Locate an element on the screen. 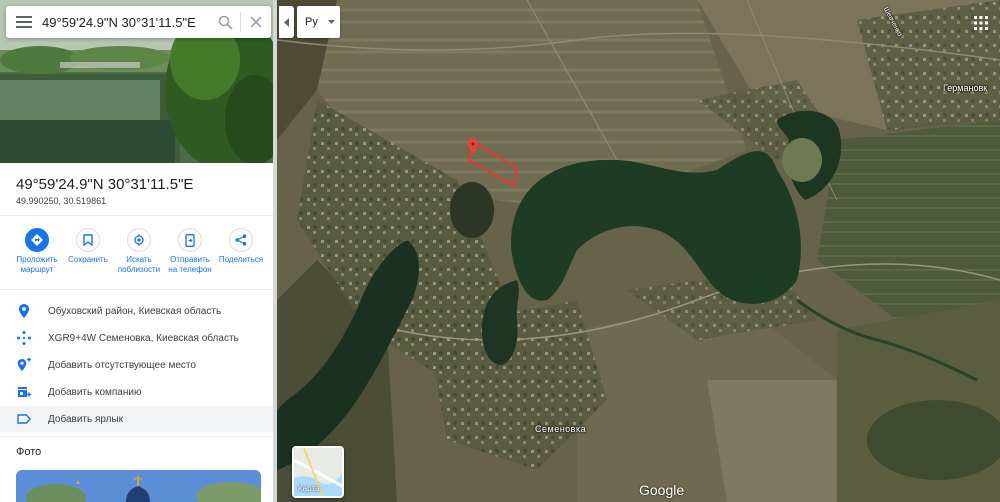  clear-search-button is located at coordinates (256, 22).